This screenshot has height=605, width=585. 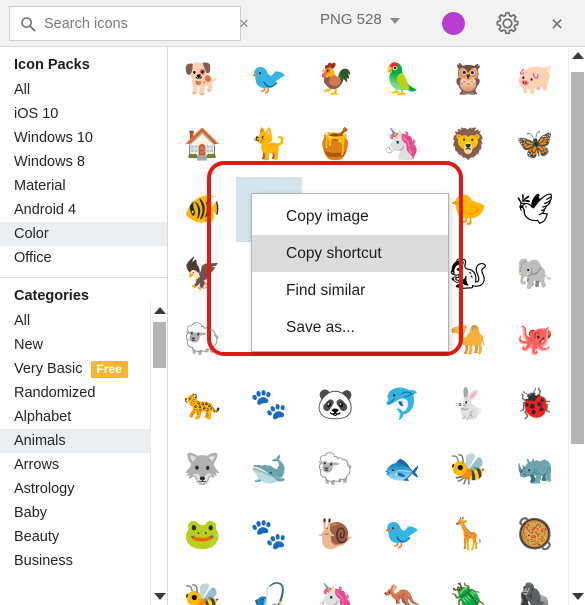 I want to click on sidebar-category-randomized: Randomized, so click(x=83, y=393).